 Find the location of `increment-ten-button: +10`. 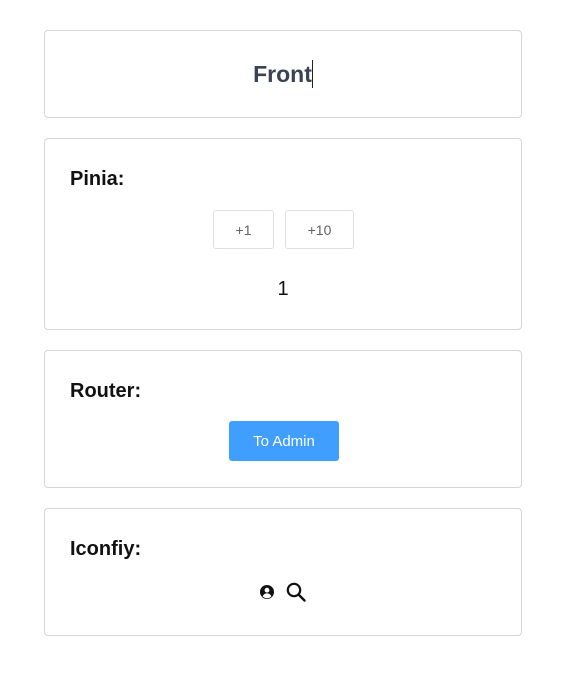

increment-ten-button: +10 is located at coordinates (319, 229).